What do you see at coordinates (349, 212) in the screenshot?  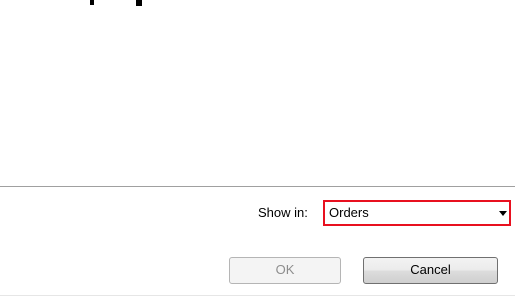 I see `show-in-selected-value: Orders` at bounding box center [349, 212].